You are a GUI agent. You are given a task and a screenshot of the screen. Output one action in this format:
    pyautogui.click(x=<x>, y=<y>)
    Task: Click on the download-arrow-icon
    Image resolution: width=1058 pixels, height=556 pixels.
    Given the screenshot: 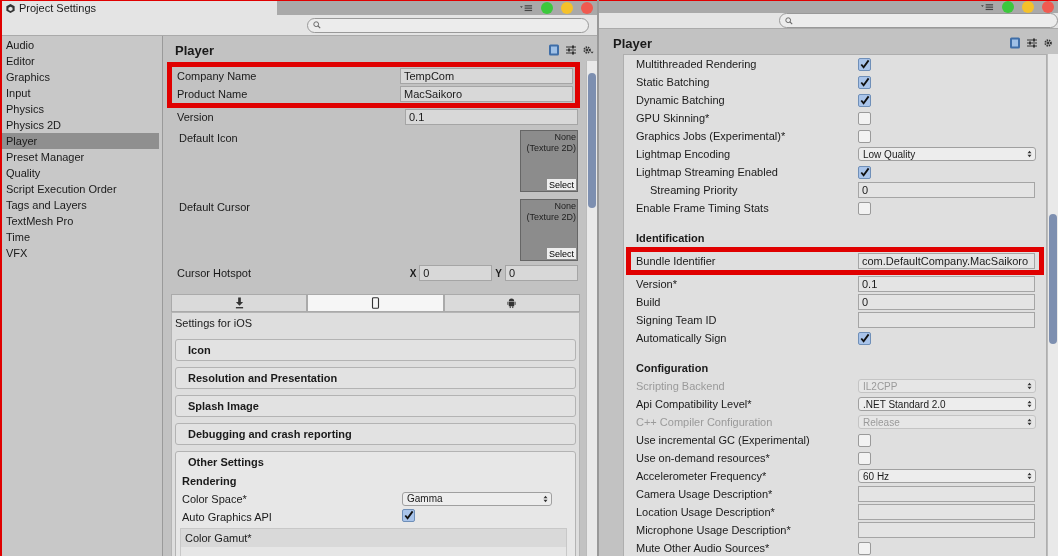 What is the action you would take?
    pyautogui.click(x=239, y=303)
    